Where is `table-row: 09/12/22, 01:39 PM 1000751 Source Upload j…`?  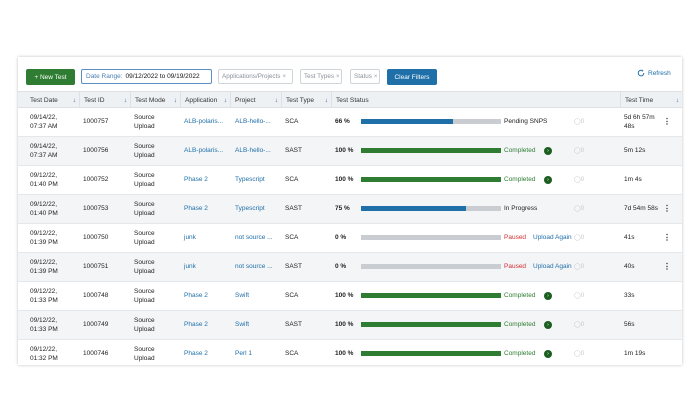 table-row: 09/12/22, 01:39 PM 1000751 Source Upload j… is located at coordinates (350, 267).